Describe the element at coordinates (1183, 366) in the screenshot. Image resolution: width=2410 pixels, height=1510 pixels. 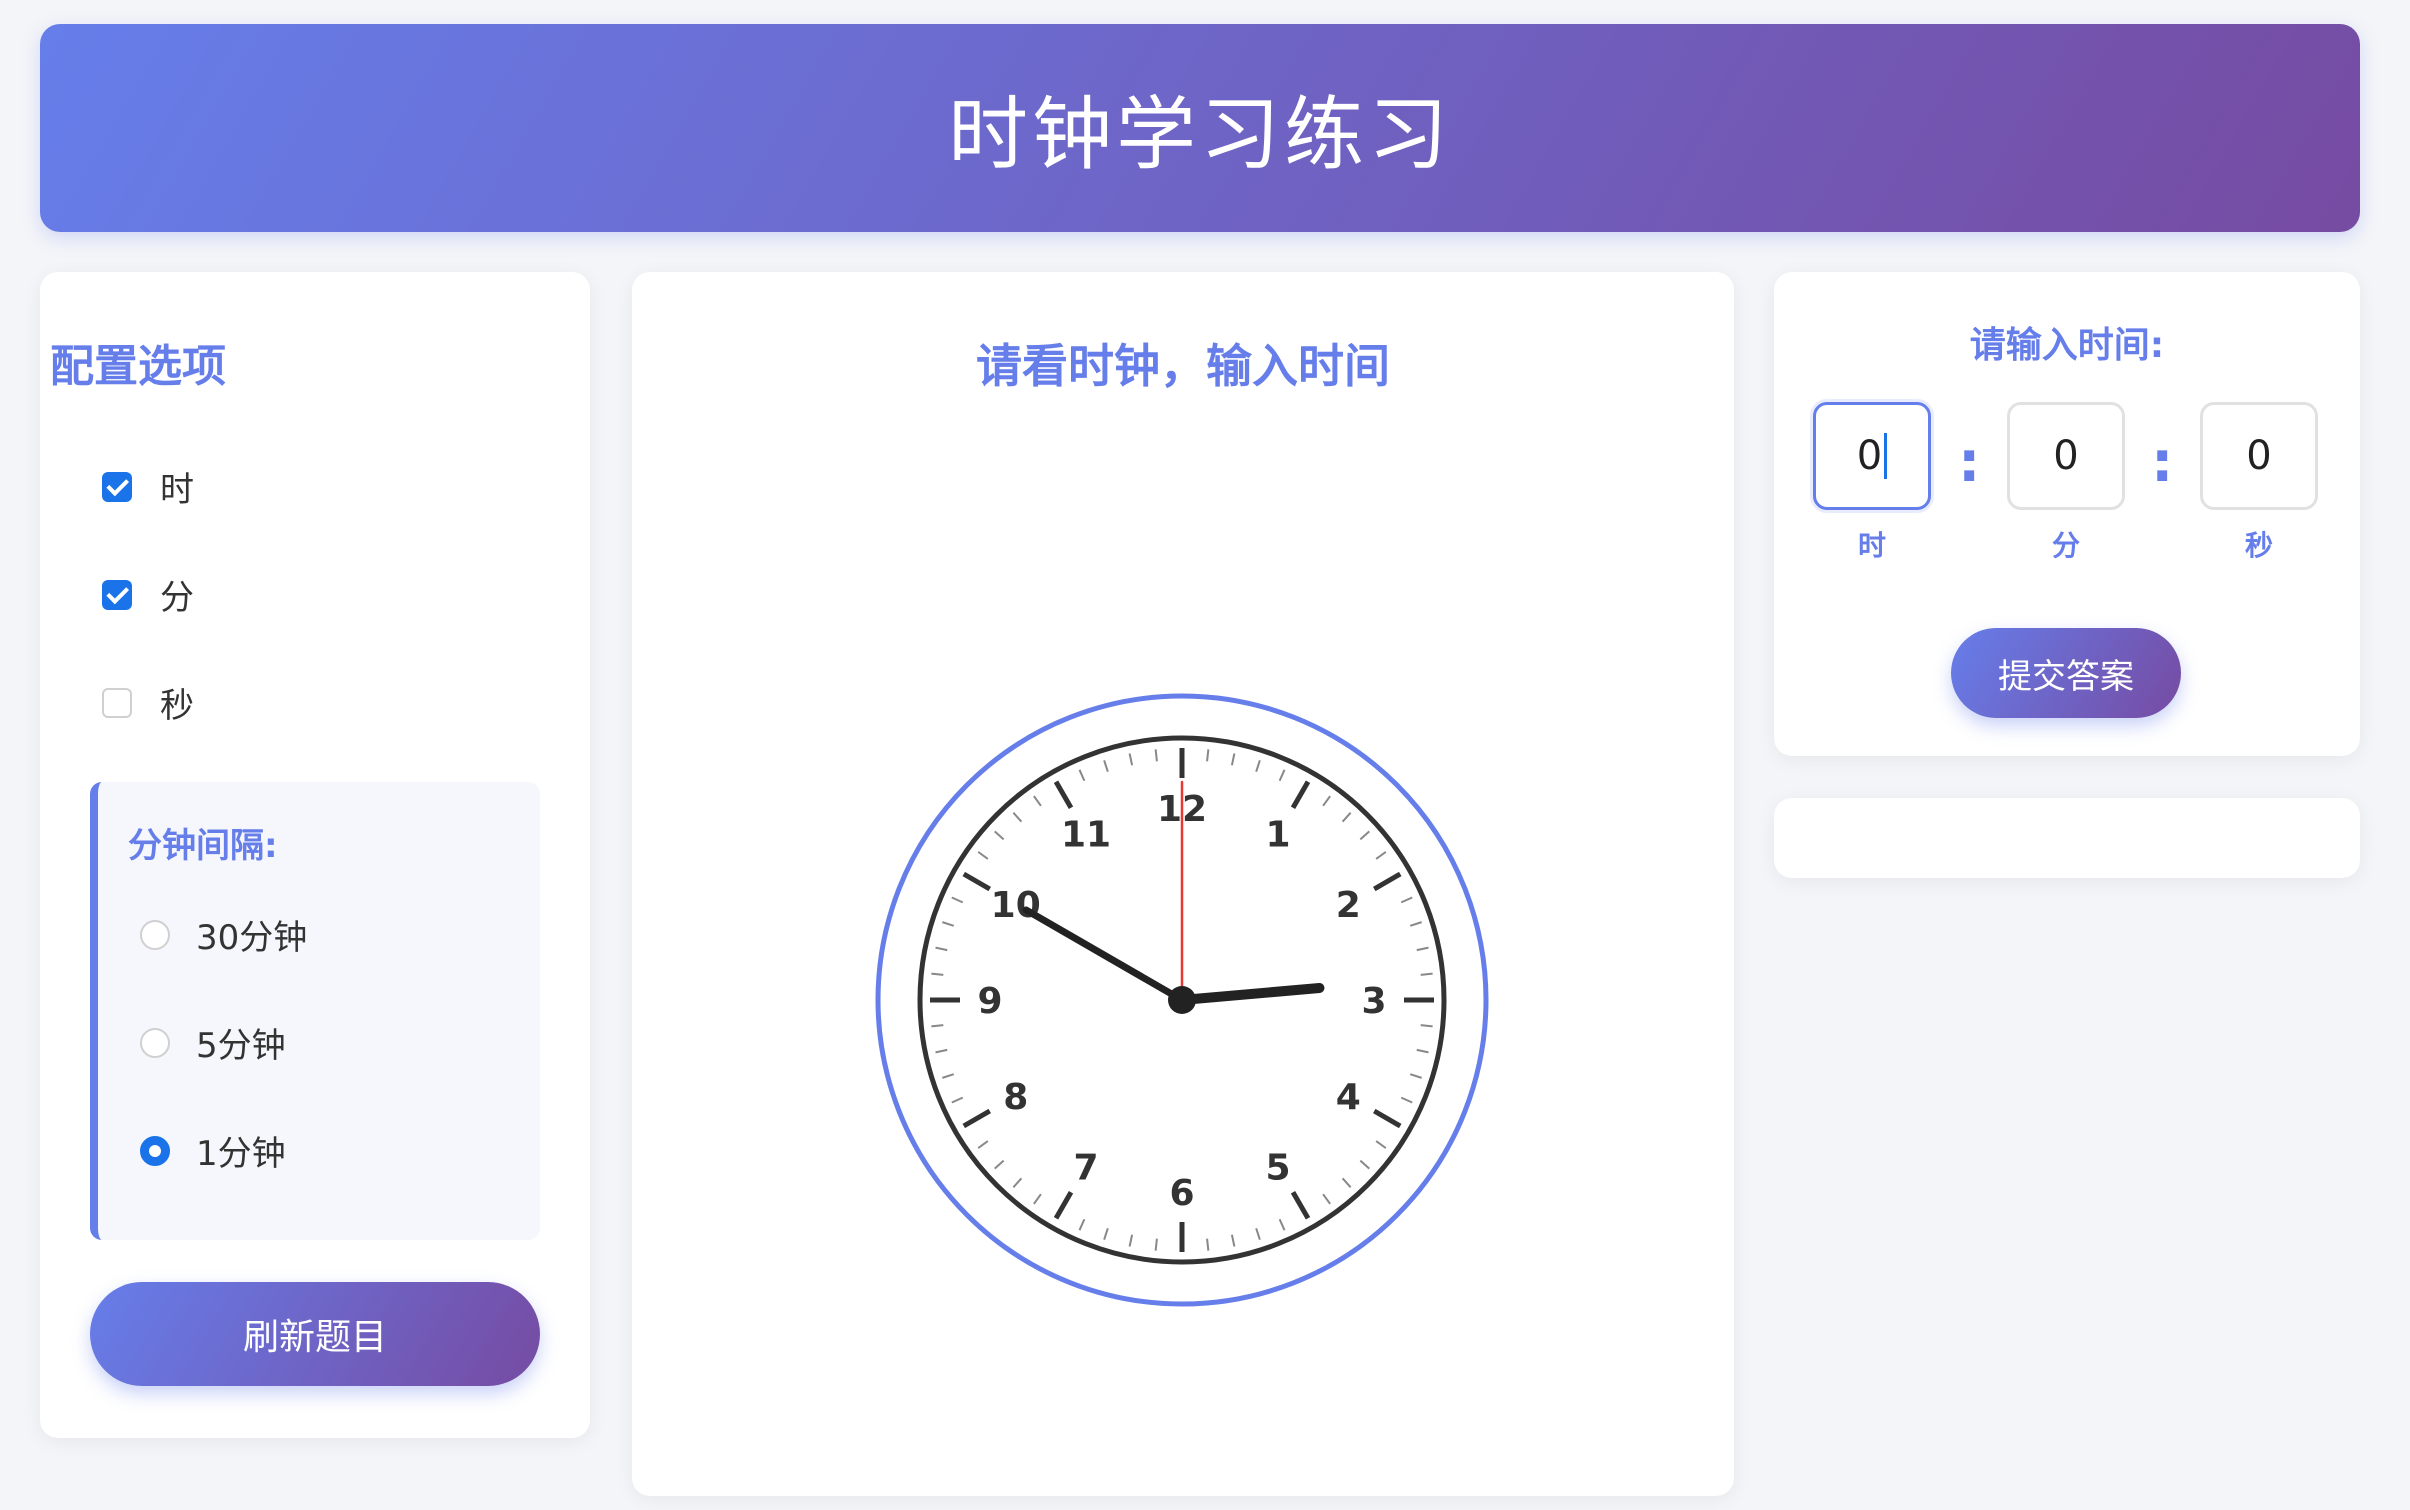
I see `clock-title: 请看时钟，输入时间` at that location.